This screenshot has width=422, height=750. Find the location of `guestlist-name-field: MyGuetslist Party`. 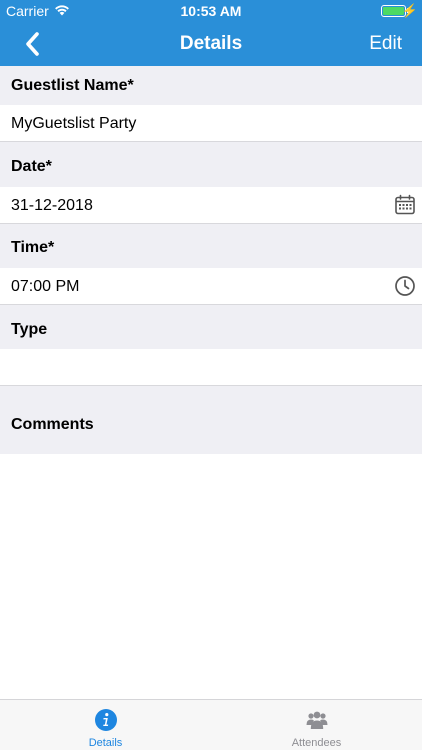

guestlist-name-field: MyGuetslist Party is located at coordinates (211, 123).